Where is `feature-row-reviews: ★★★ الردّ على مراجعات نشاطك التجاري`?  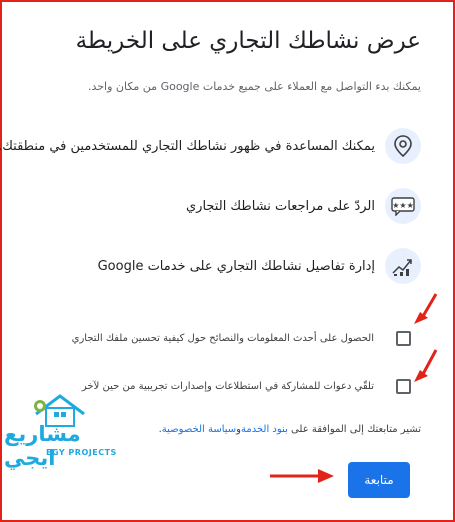 feature-row-reviews: ★★★ الردّ على مراجعات نشاطك التجاري is located at coordinates (221, 206).